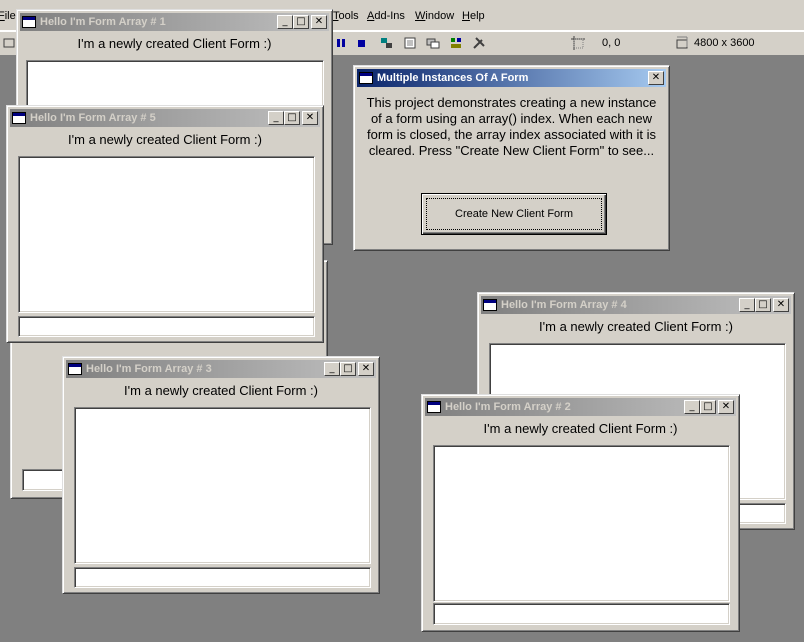 The height and width of the screenshot is (642, 804). I want to click on stop-icon, so click(361, 43).